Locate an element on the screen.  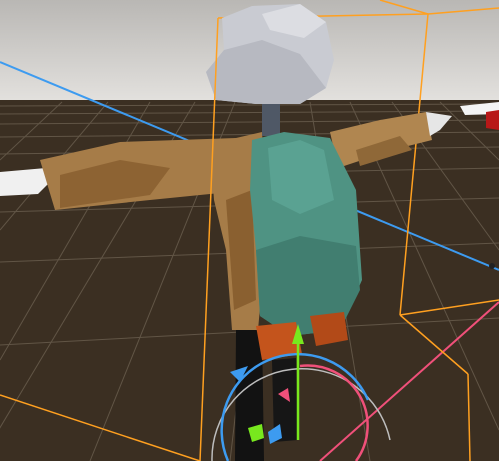
background-prop-dark is located at coordinates (492, 266).